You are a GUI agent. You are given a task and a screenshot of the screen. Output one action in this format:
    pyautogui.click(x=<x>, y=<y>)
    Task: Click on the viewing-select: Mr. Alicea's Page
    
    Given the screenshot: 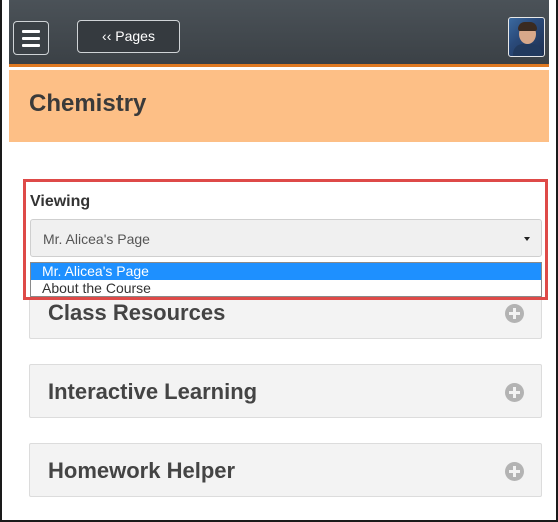 What is the action you would take?
    pyautogui.click(x=286, y=238)
    